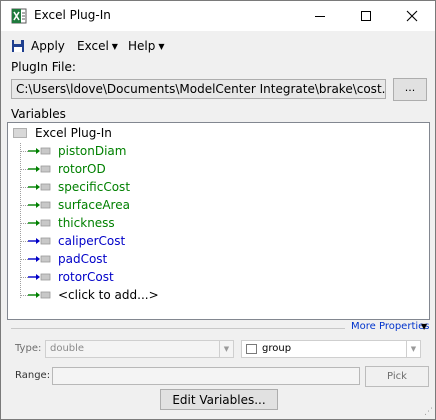 The height and width of the screenshot is (420, 436). What do you see at coordinates (142, 46) in the screenshot?
I see `help-menu-label: Help` at bounding box center [142, 46].